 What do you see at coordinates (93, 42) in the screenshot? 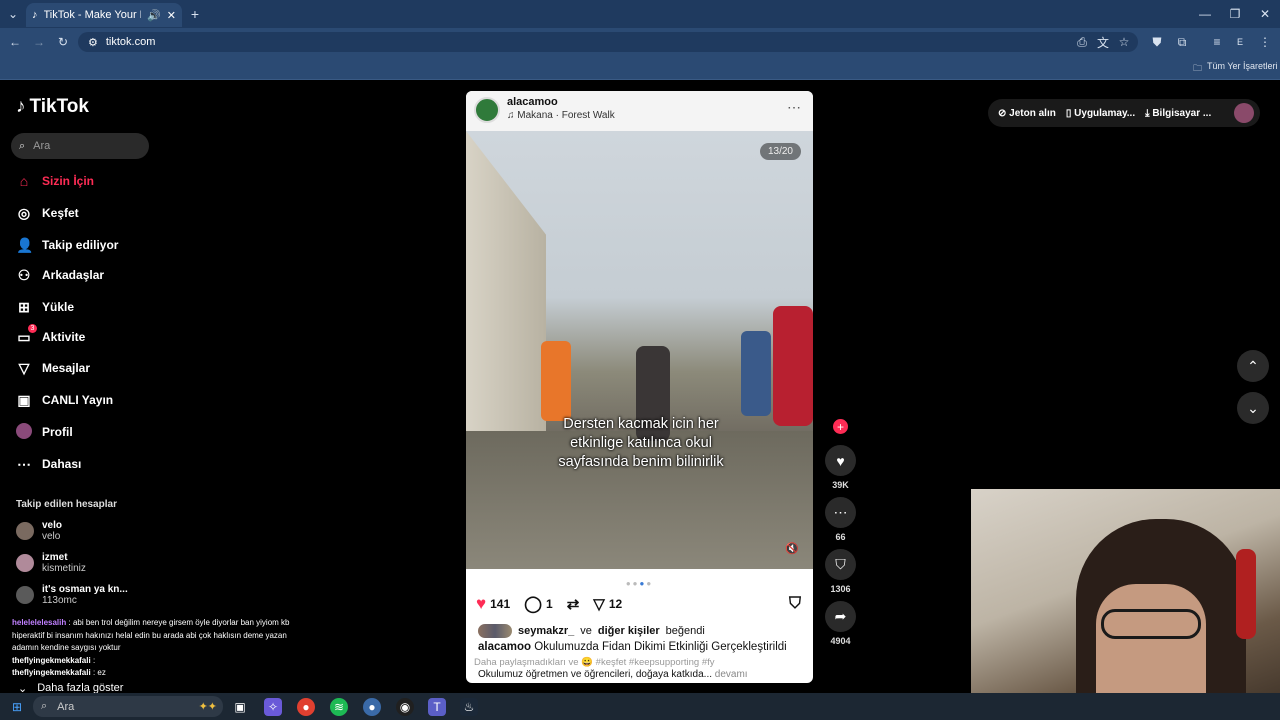
I see `site-info-icon: ⚙` at bounding box center [93, 42].